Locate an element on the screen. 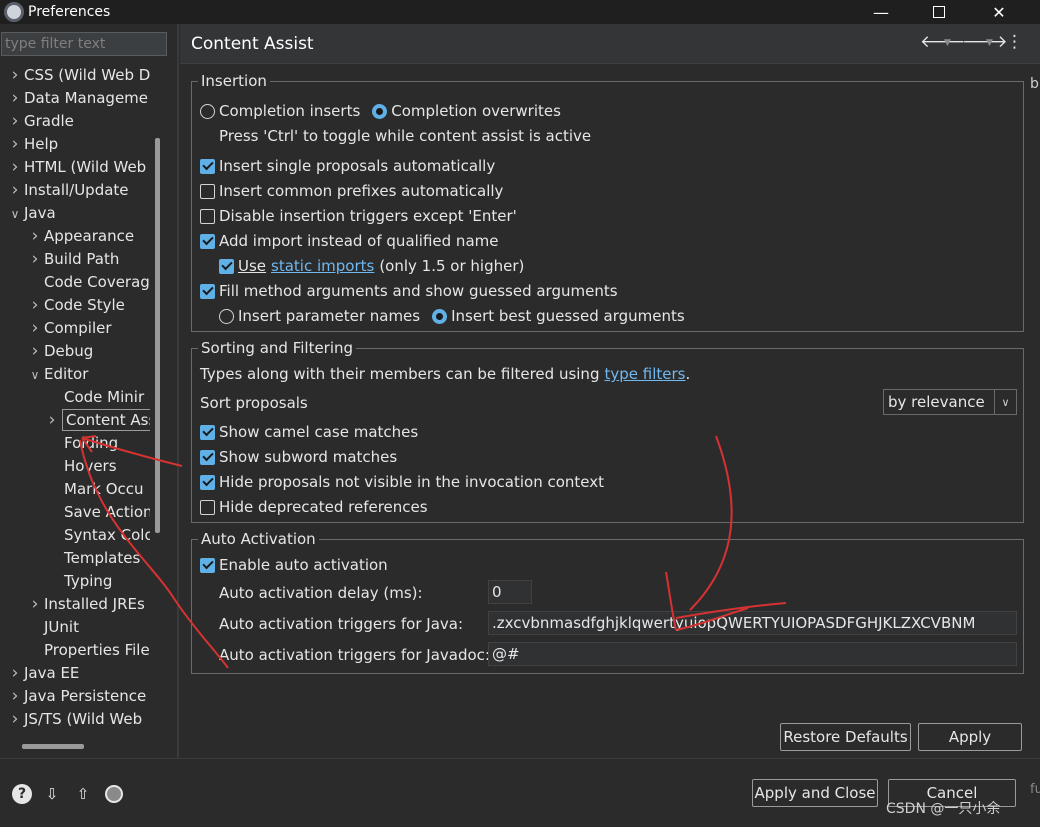 This screenshot has width=1040, height=827. hide-deprecated-checkbox is located at coordinates (207, 507).